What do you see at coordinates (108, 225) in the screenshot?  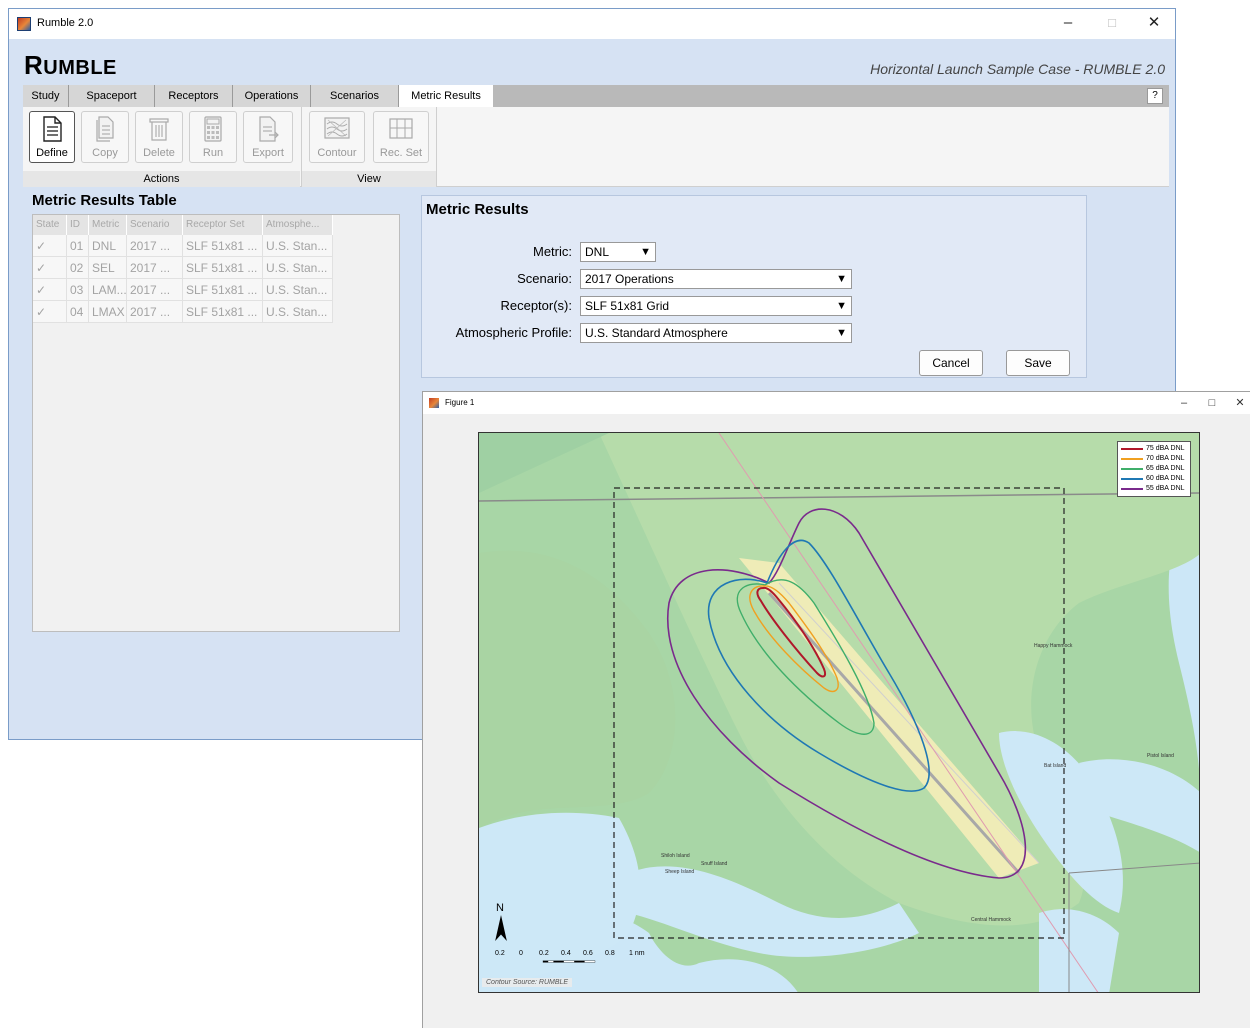 I see `column-header-metric: Metric` at bounding box center [108, 225].